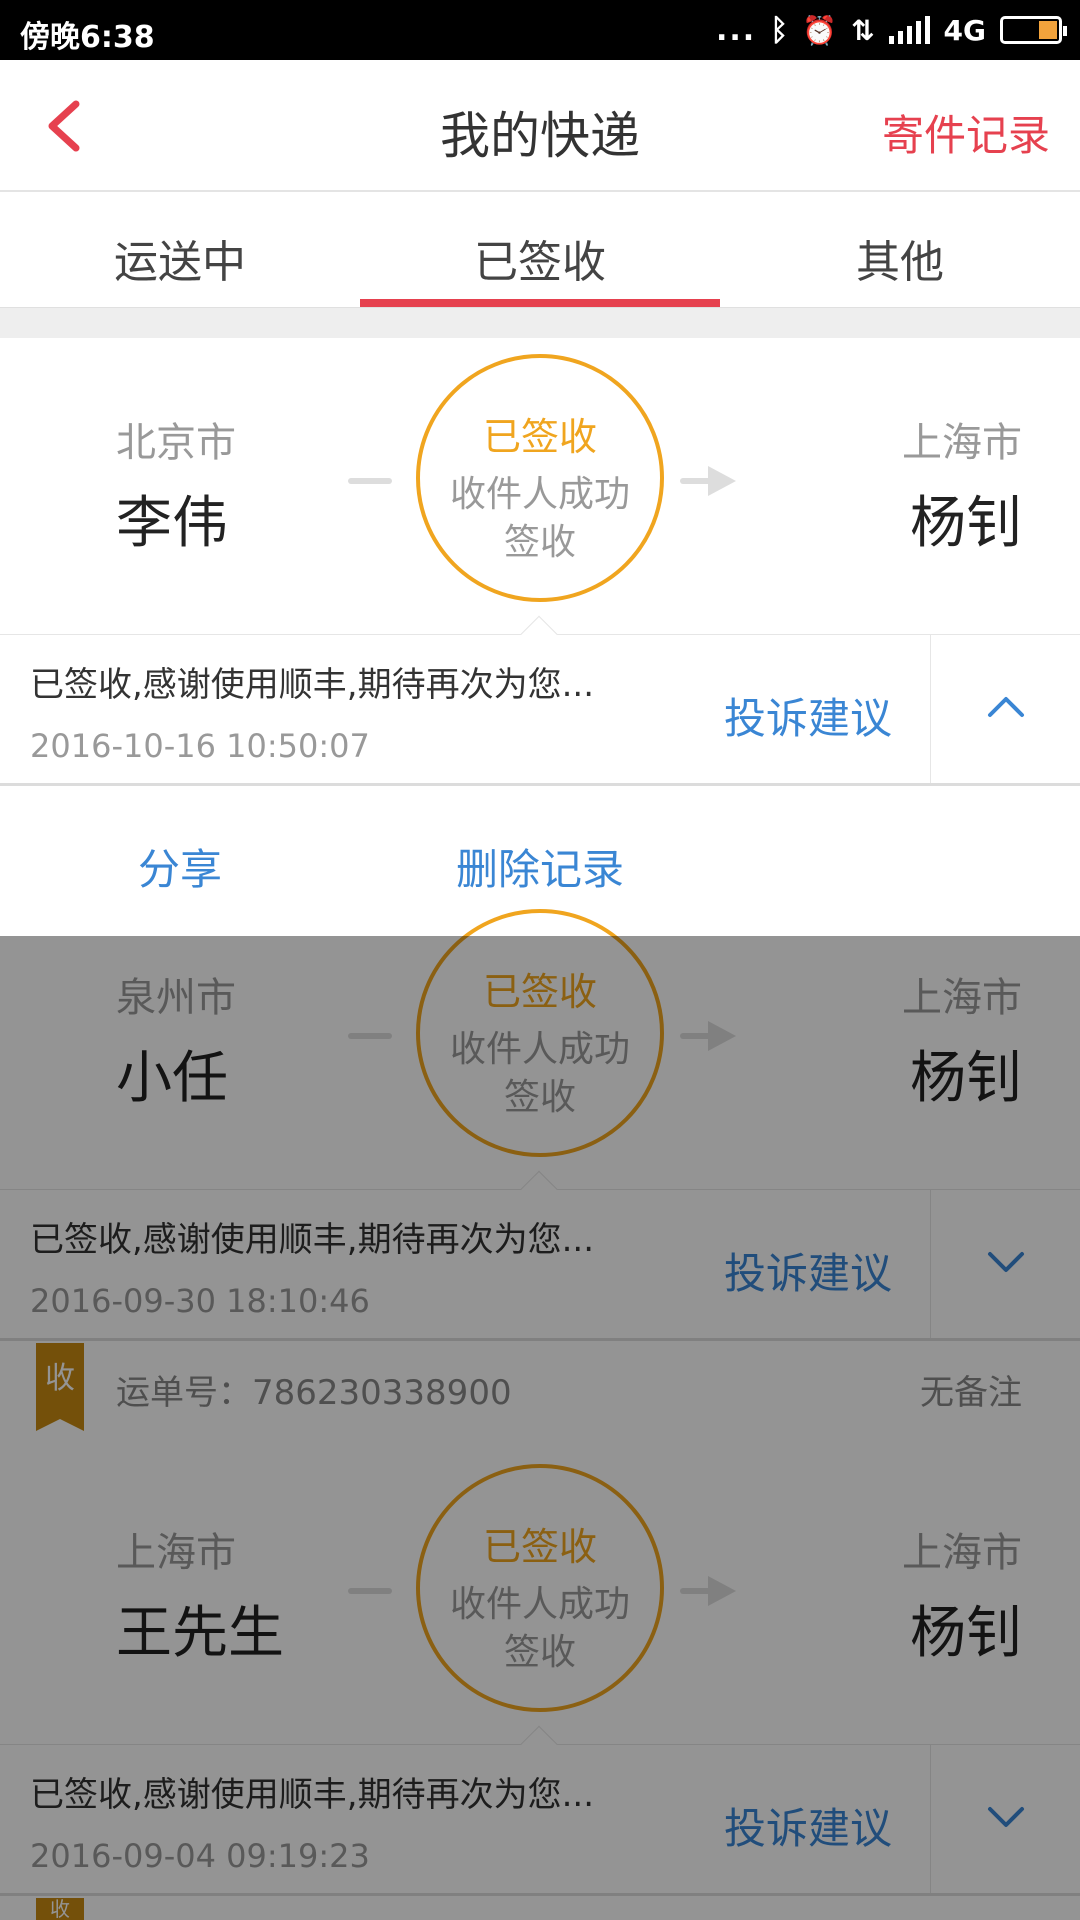 This screenshot has height=1920, width=1080. Describe the element at coordinates (540, 1388) in the screenshot. I see `waybill-header: 收 运单号：786230338900 无备注` at that location.